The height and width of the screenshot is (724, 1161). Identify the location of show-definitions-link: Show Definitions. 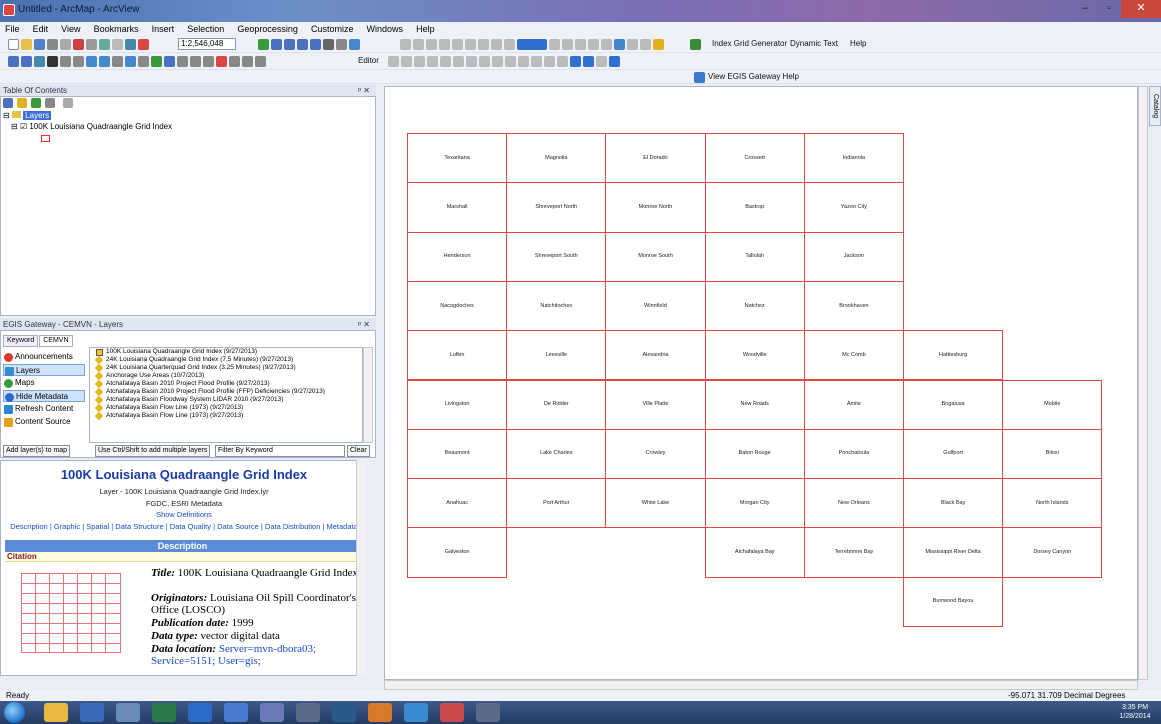
(183, 514).